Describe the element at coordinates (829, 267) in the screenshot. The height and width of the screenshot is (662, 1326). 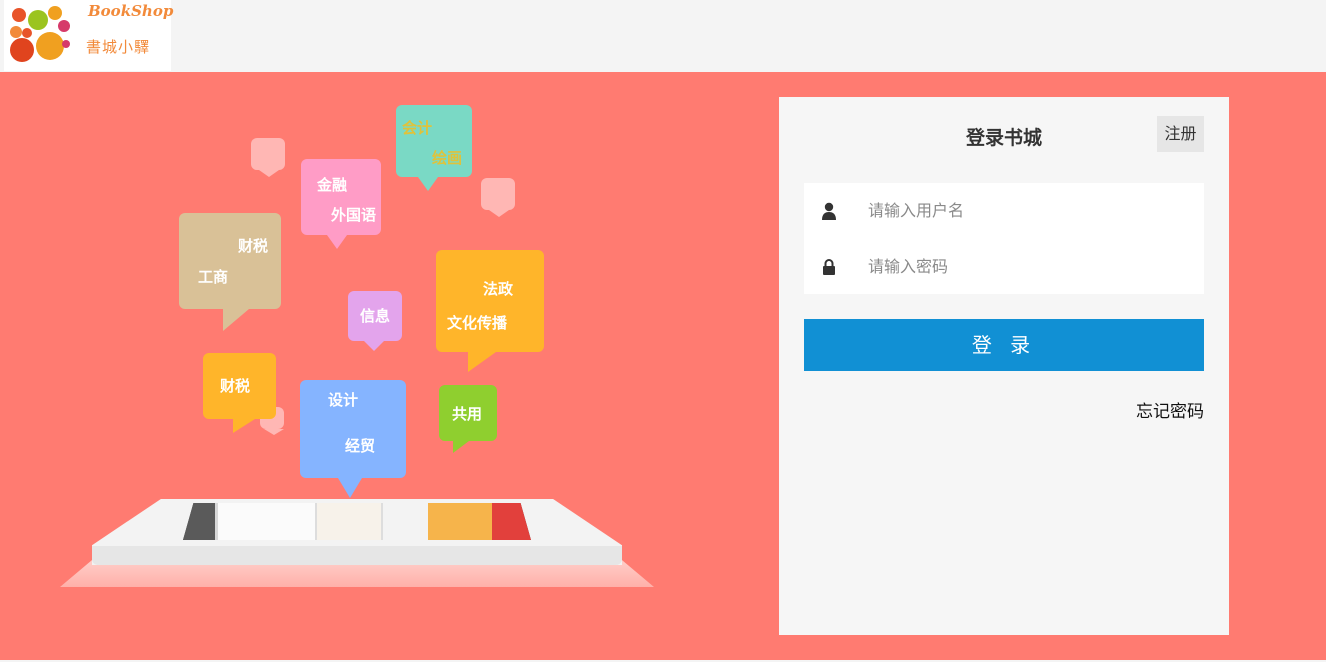
I see `lock-icon` at that location.